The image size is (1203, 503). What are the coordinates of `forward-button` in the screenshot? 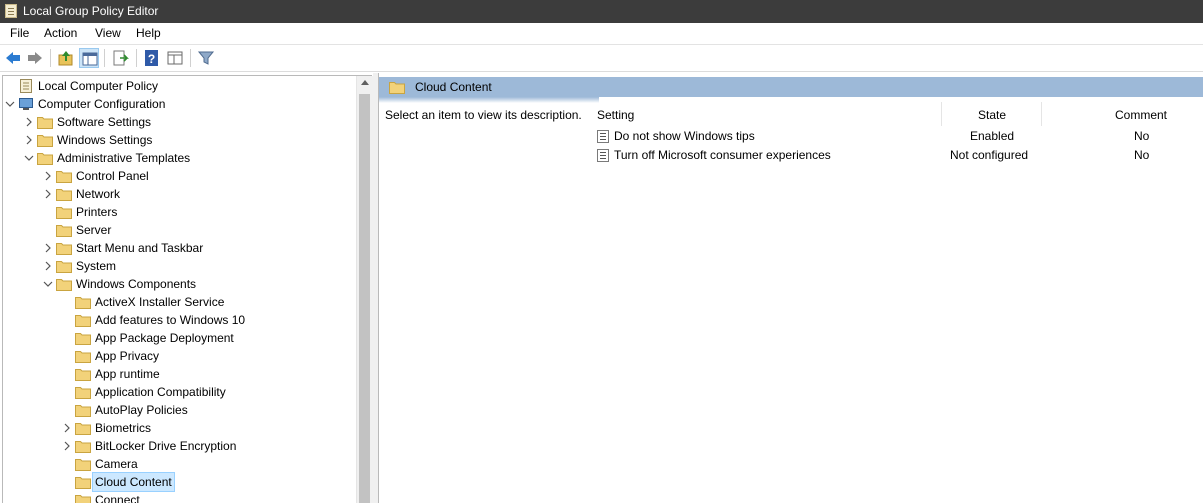 It's located at (35, 58).